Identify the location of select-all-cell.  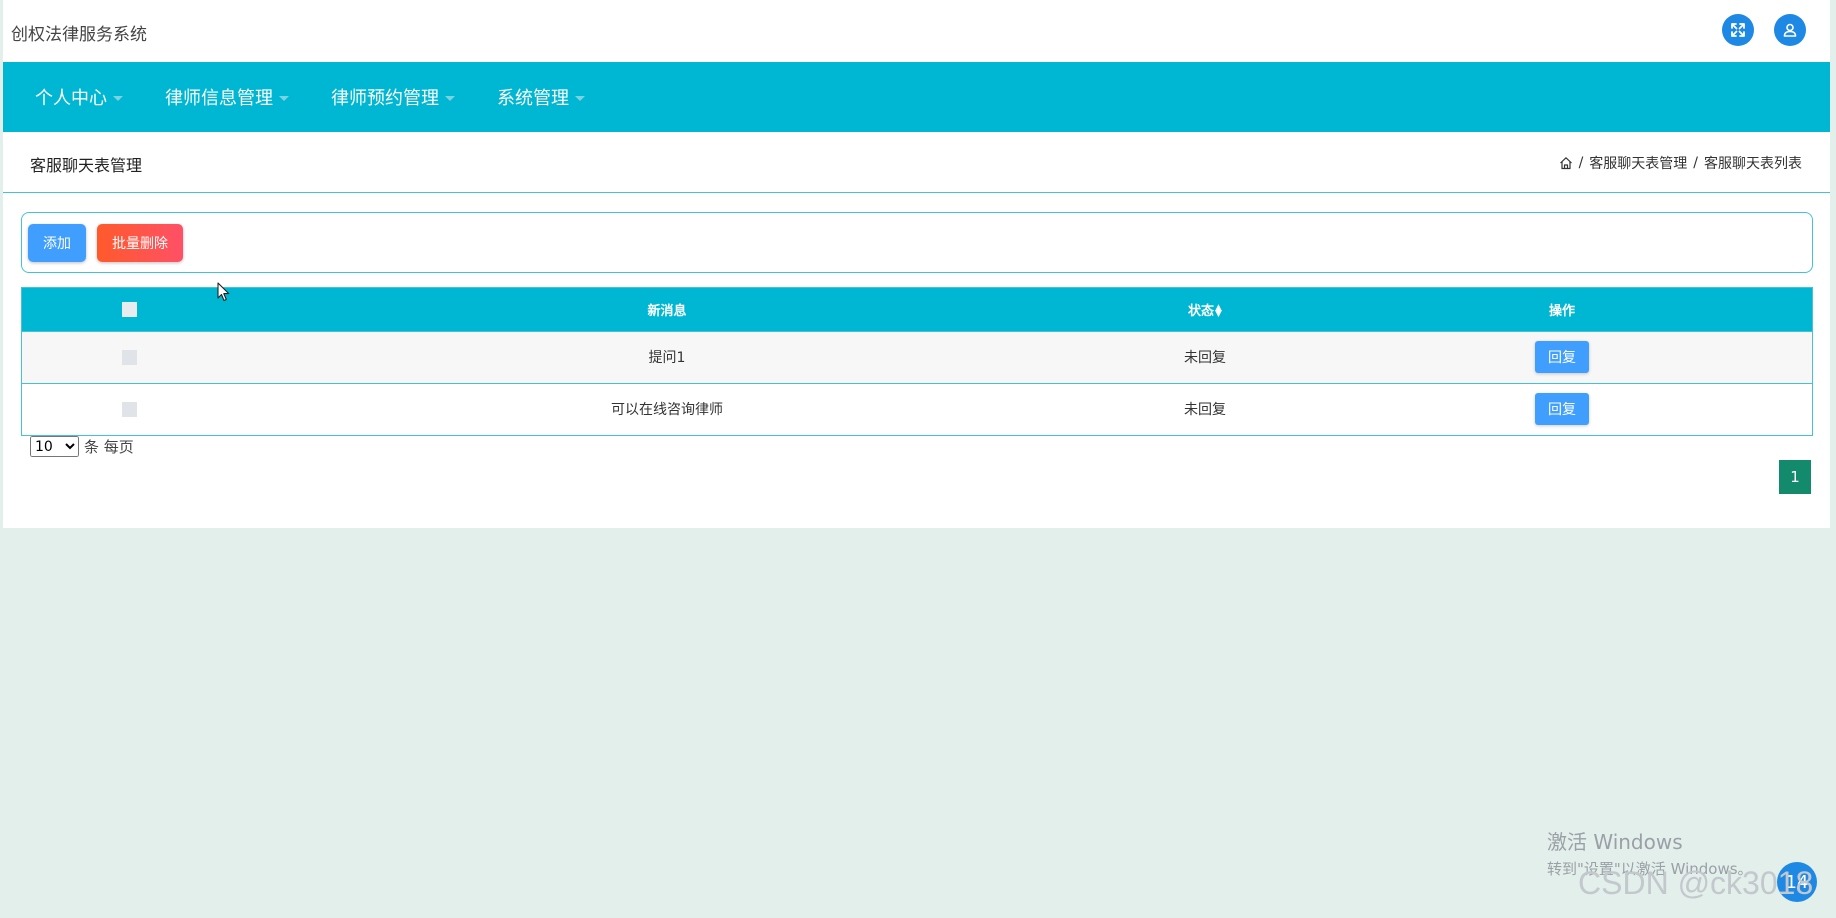
(129, 309).